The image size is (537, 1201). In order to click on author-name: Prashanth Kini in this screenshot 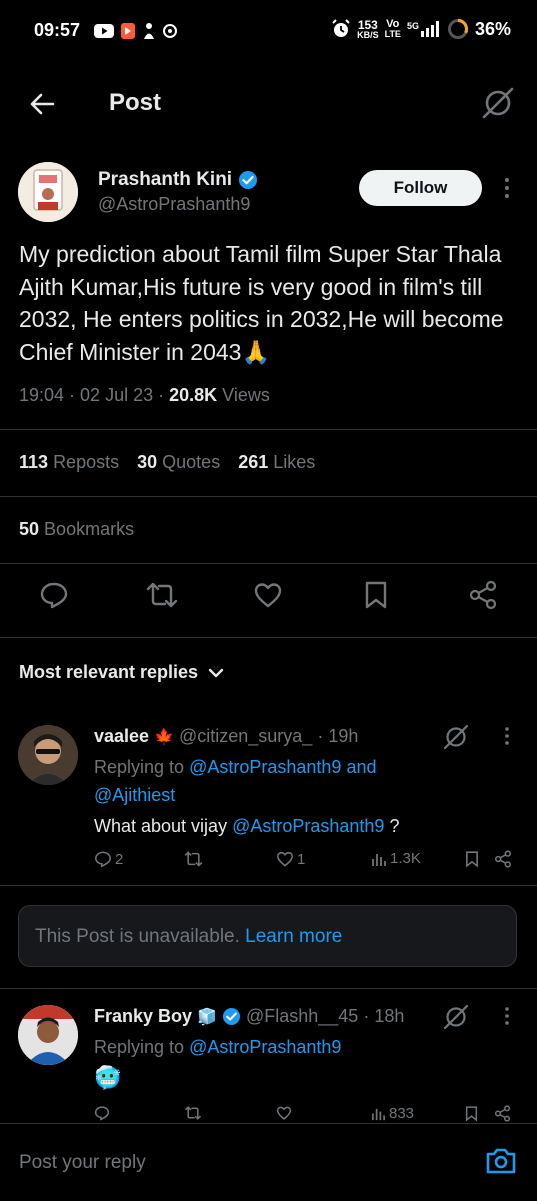, I will do `click(178, 180)`.